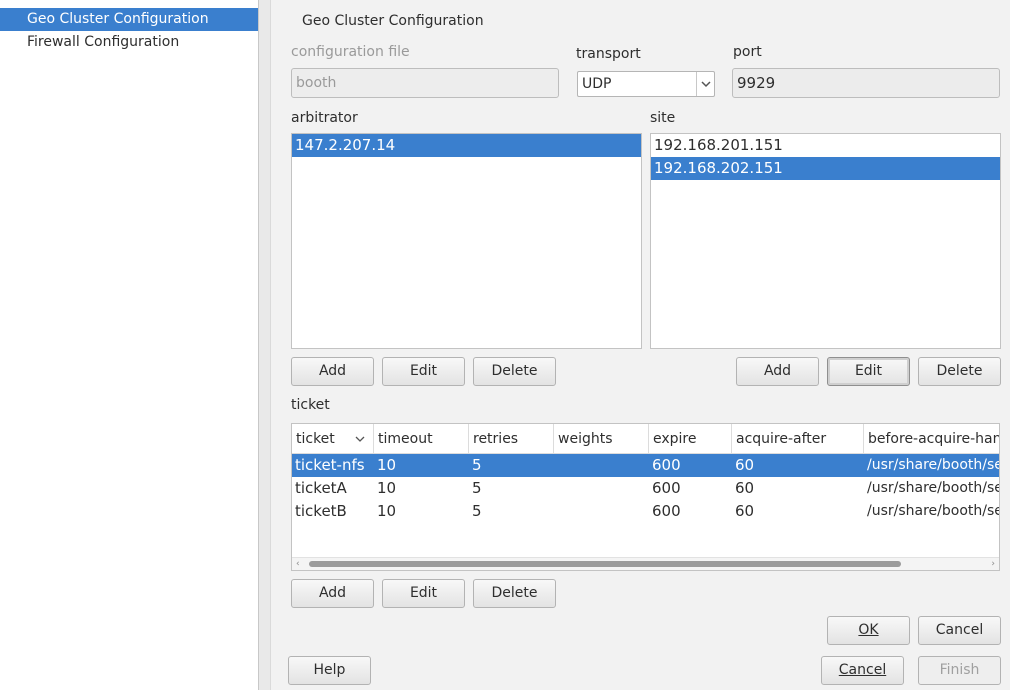 The width and height of the screenshot is (1010, 690). What do you see at coordinates (705, 84) in the screenshot?
I see `chevron-down-icon` at bounding box center [705, 84].